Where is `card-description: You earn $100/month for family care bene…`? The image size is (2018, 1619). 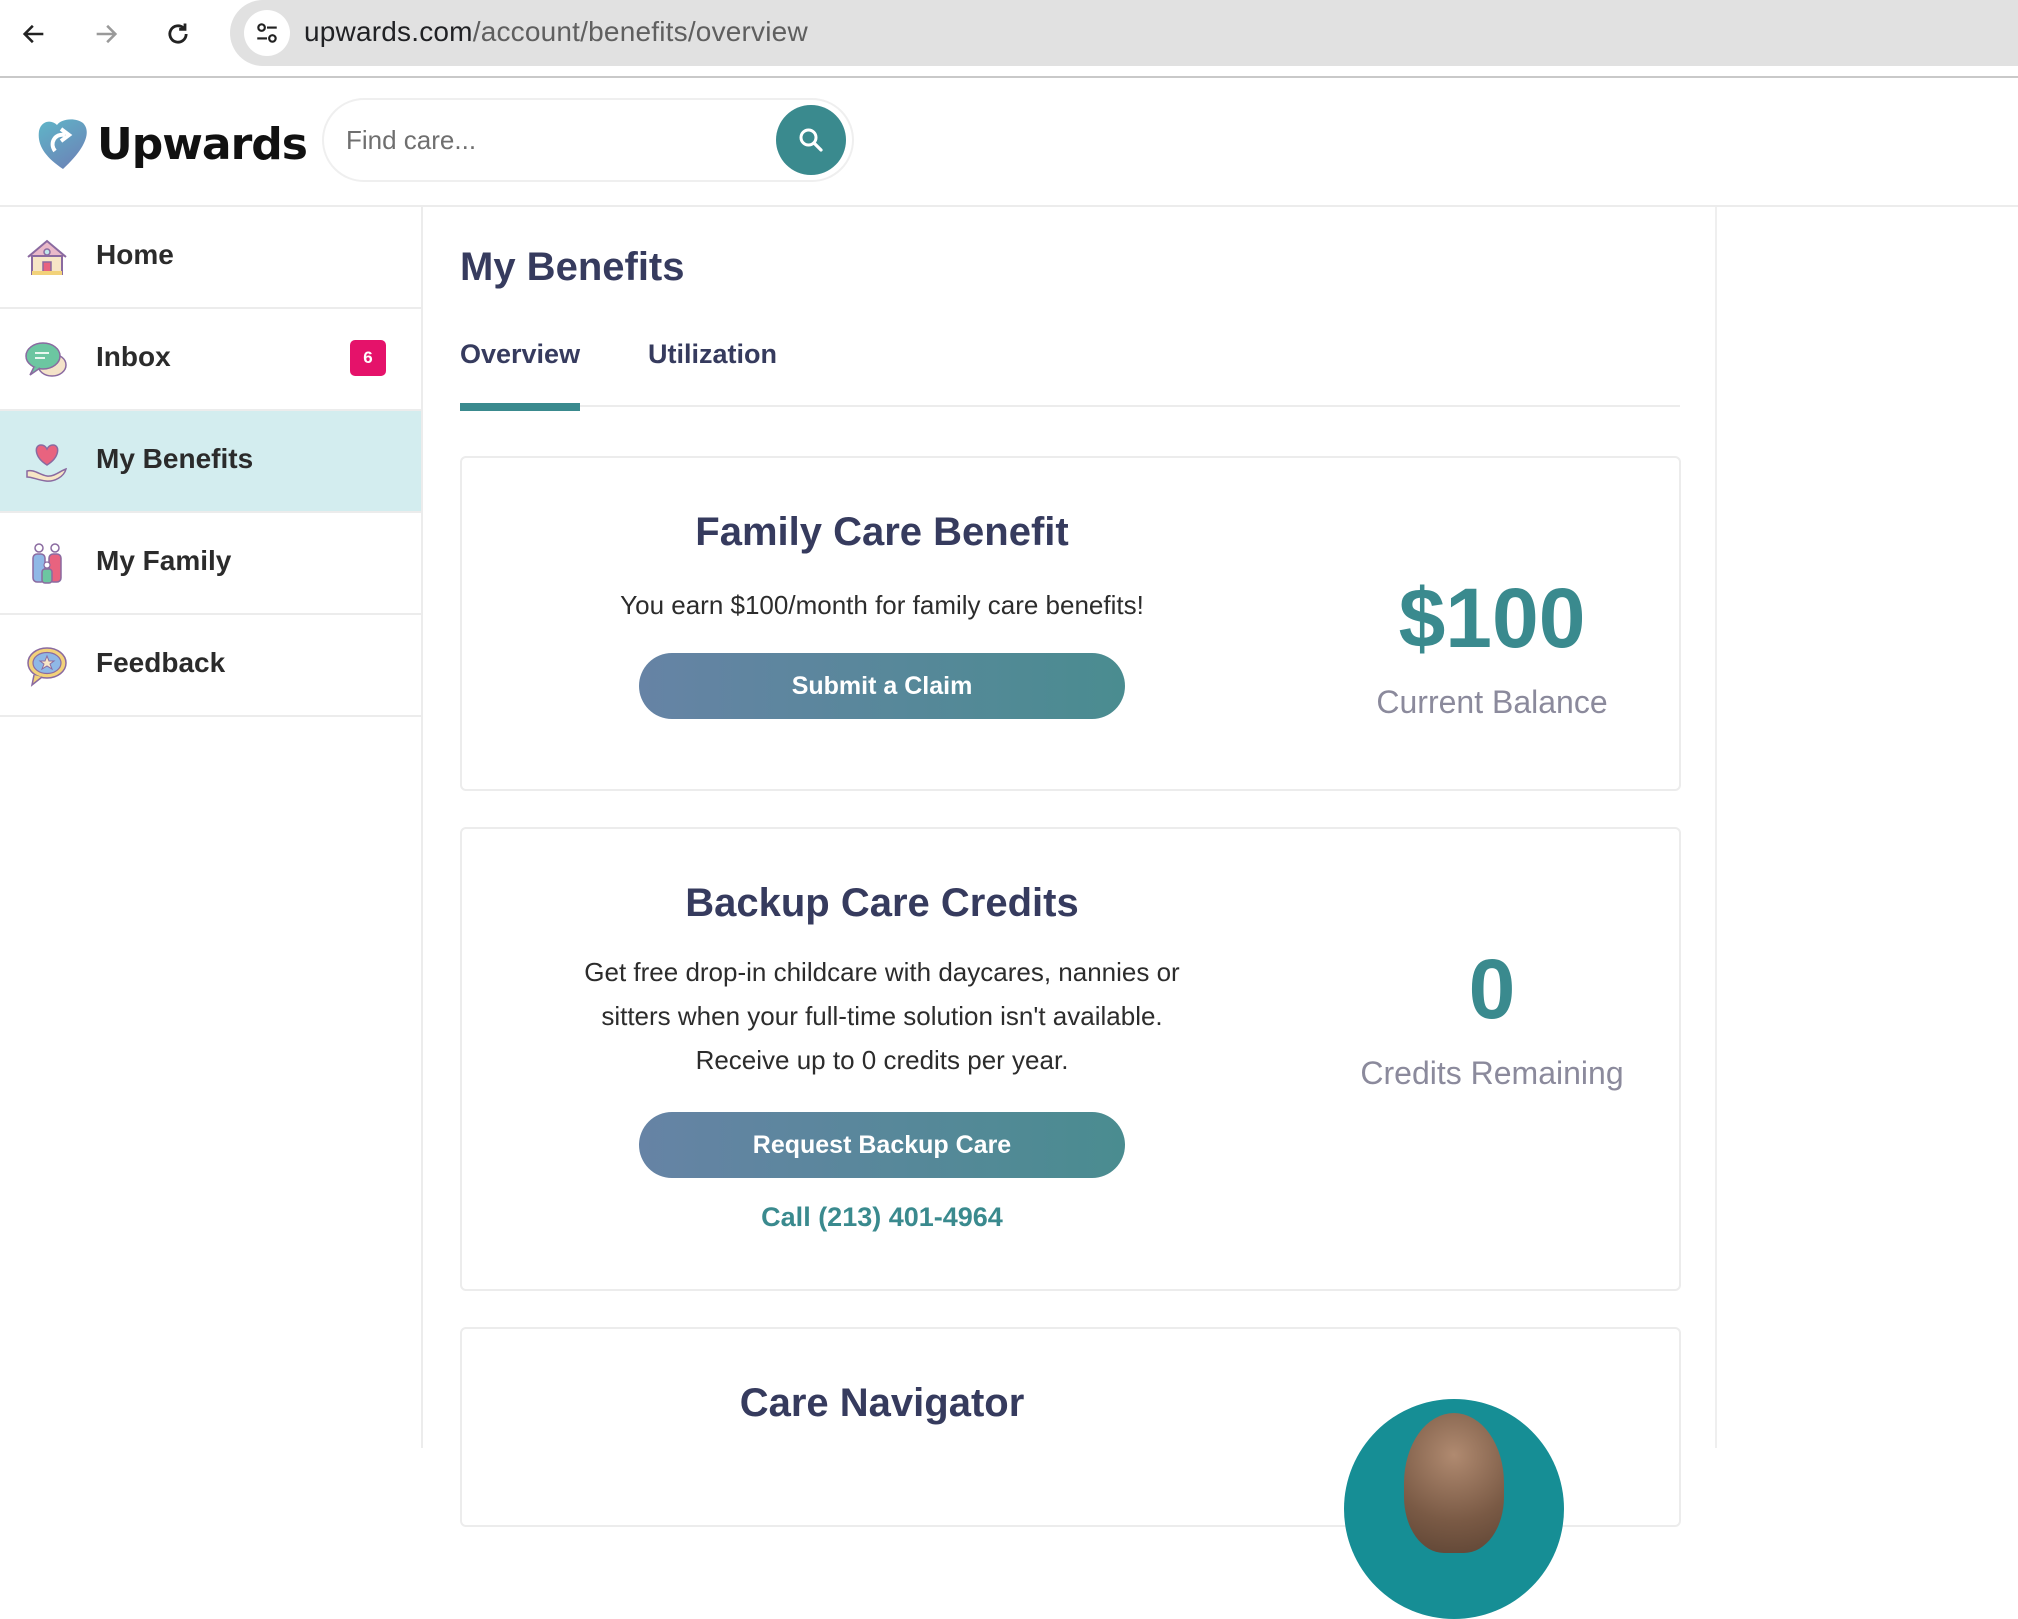 card-description: You earn $100/month for family care bene… is located at coordinates (882, 605).